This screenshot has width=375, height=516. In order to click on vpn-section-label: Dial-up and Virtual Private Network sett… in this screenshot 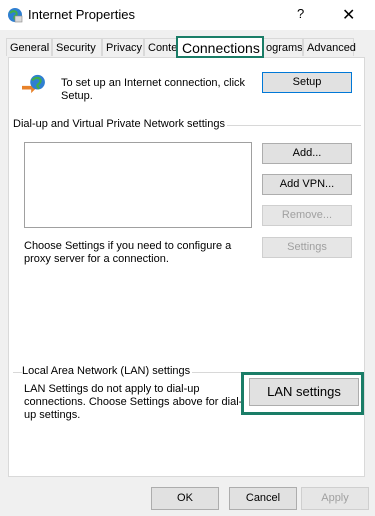, I will do `click(120, 124)`.